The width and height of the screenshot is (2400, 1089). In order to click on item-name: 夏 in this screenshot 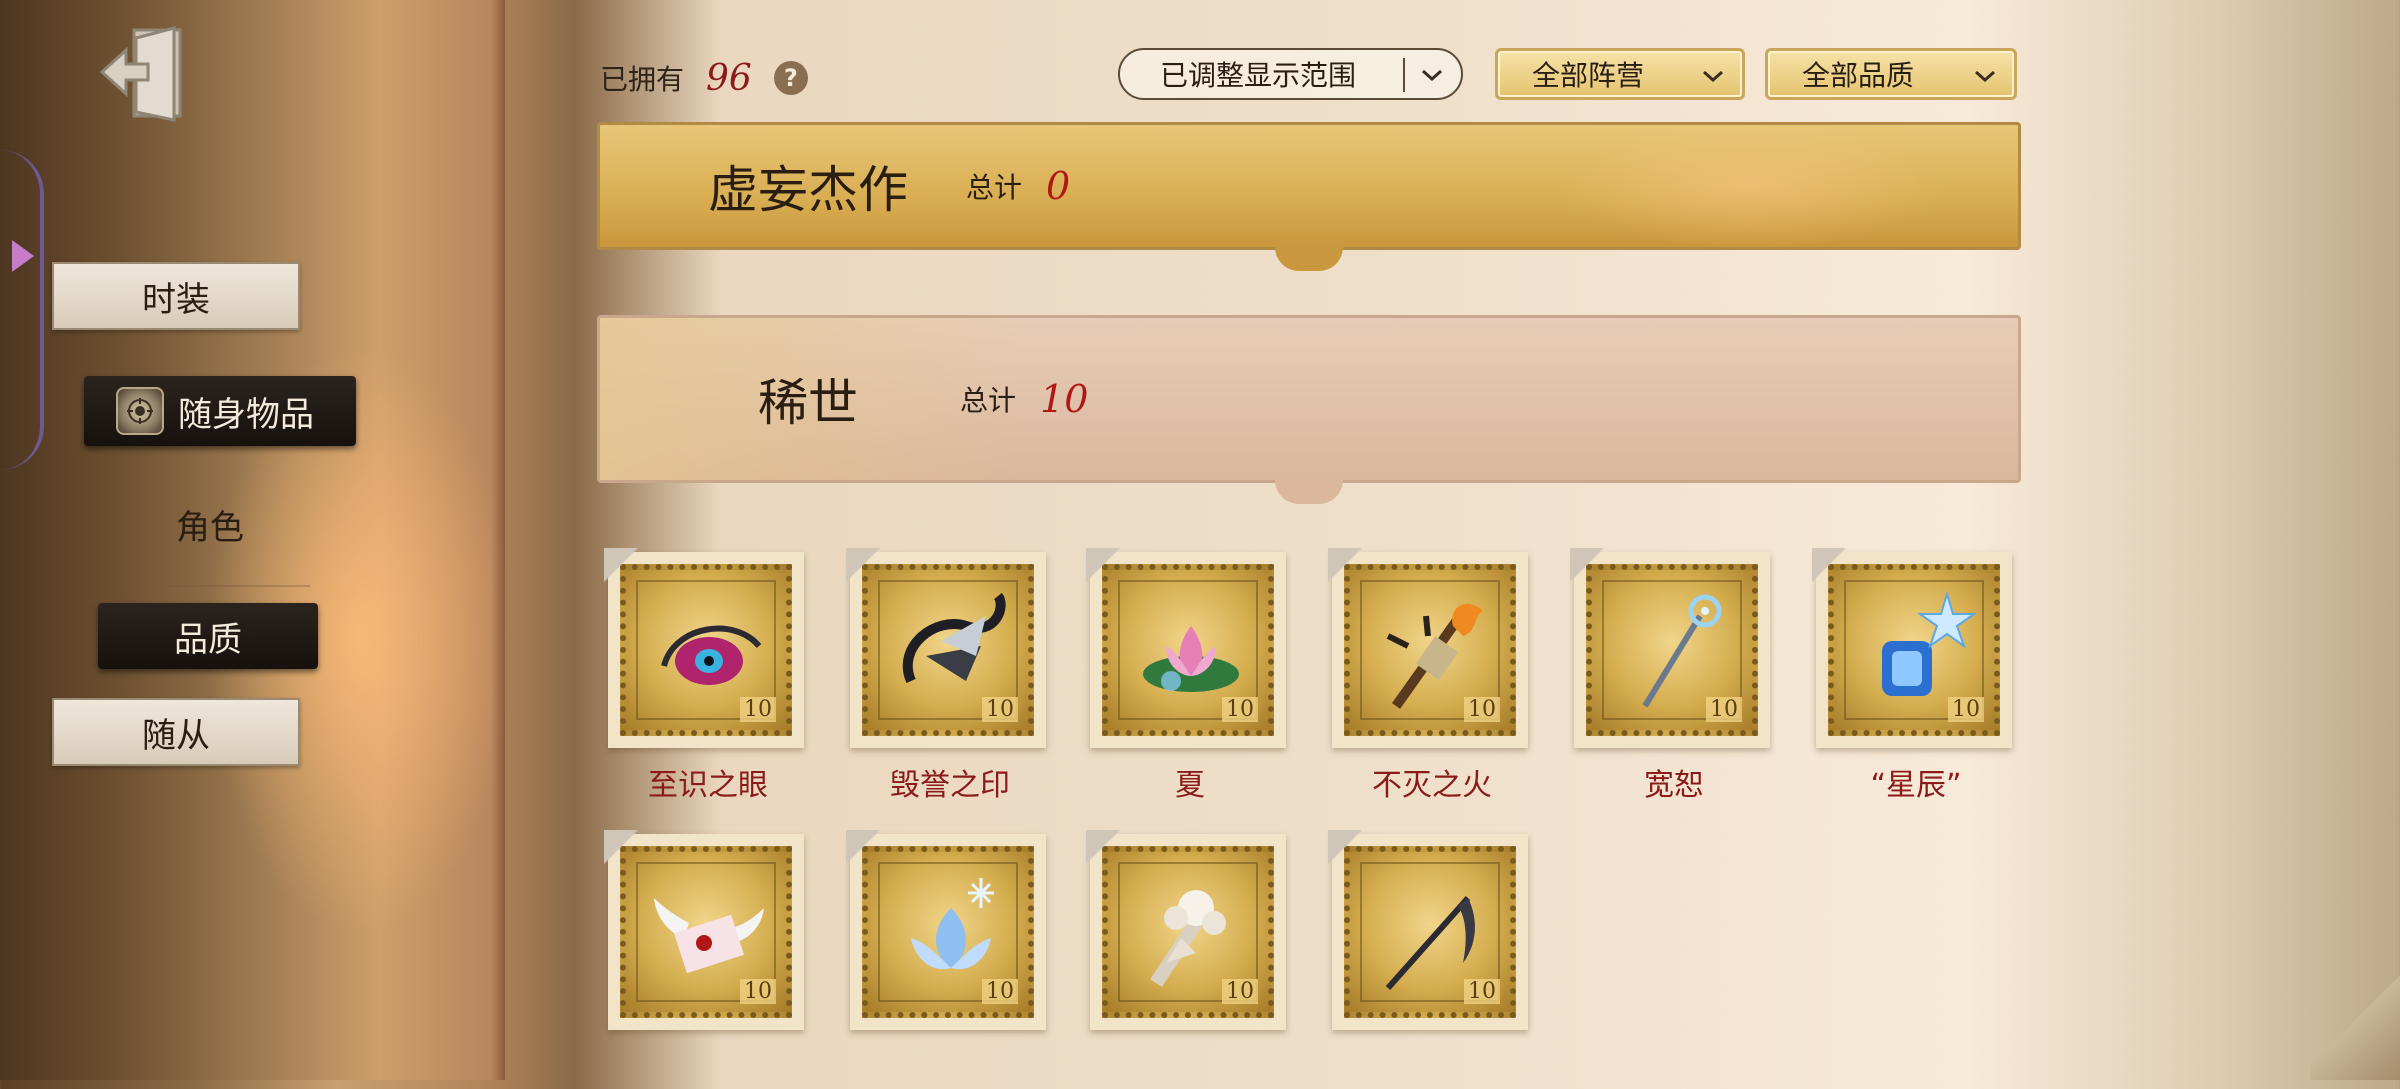, I will do `click(1190, 785)`.